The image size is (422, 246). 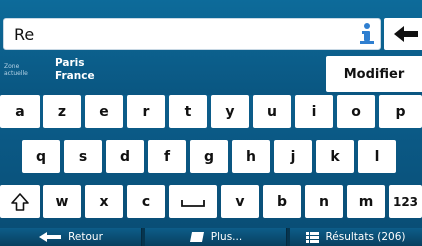 I want to click on key-l: l, so click(x=377, y=156).